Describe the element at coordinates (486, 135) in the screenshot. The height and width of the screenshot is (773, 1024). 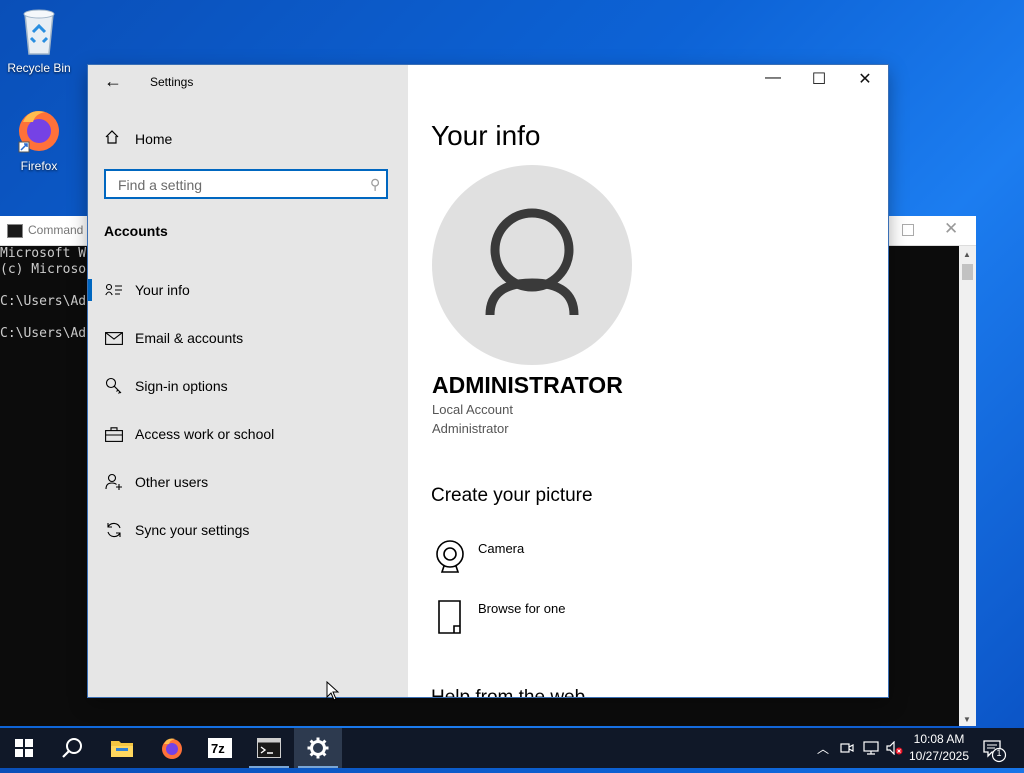
I see `page-title: Your info` at that location.